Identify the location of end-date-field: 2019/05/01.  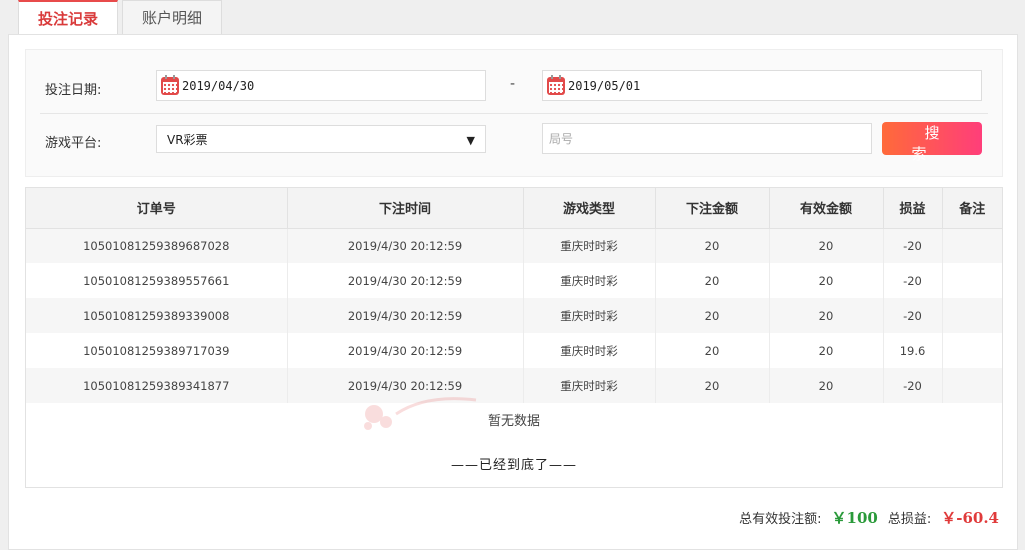
(762, 85).